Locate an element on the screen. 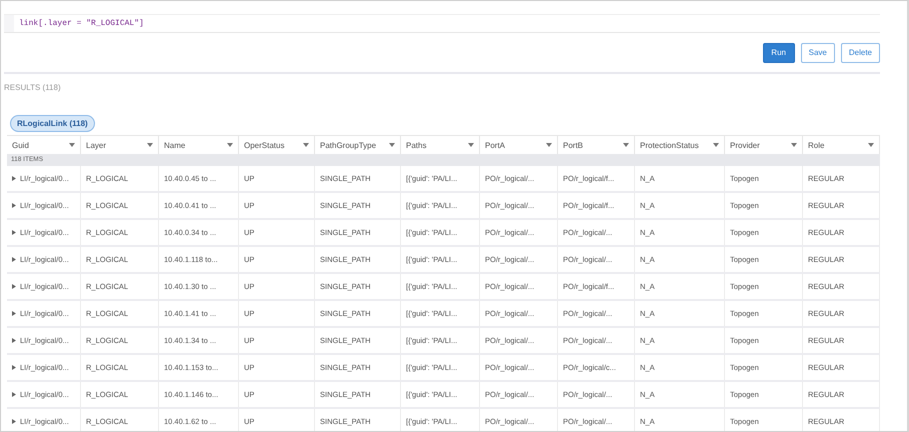  save-button: Save is located at coordinates (817, 52).